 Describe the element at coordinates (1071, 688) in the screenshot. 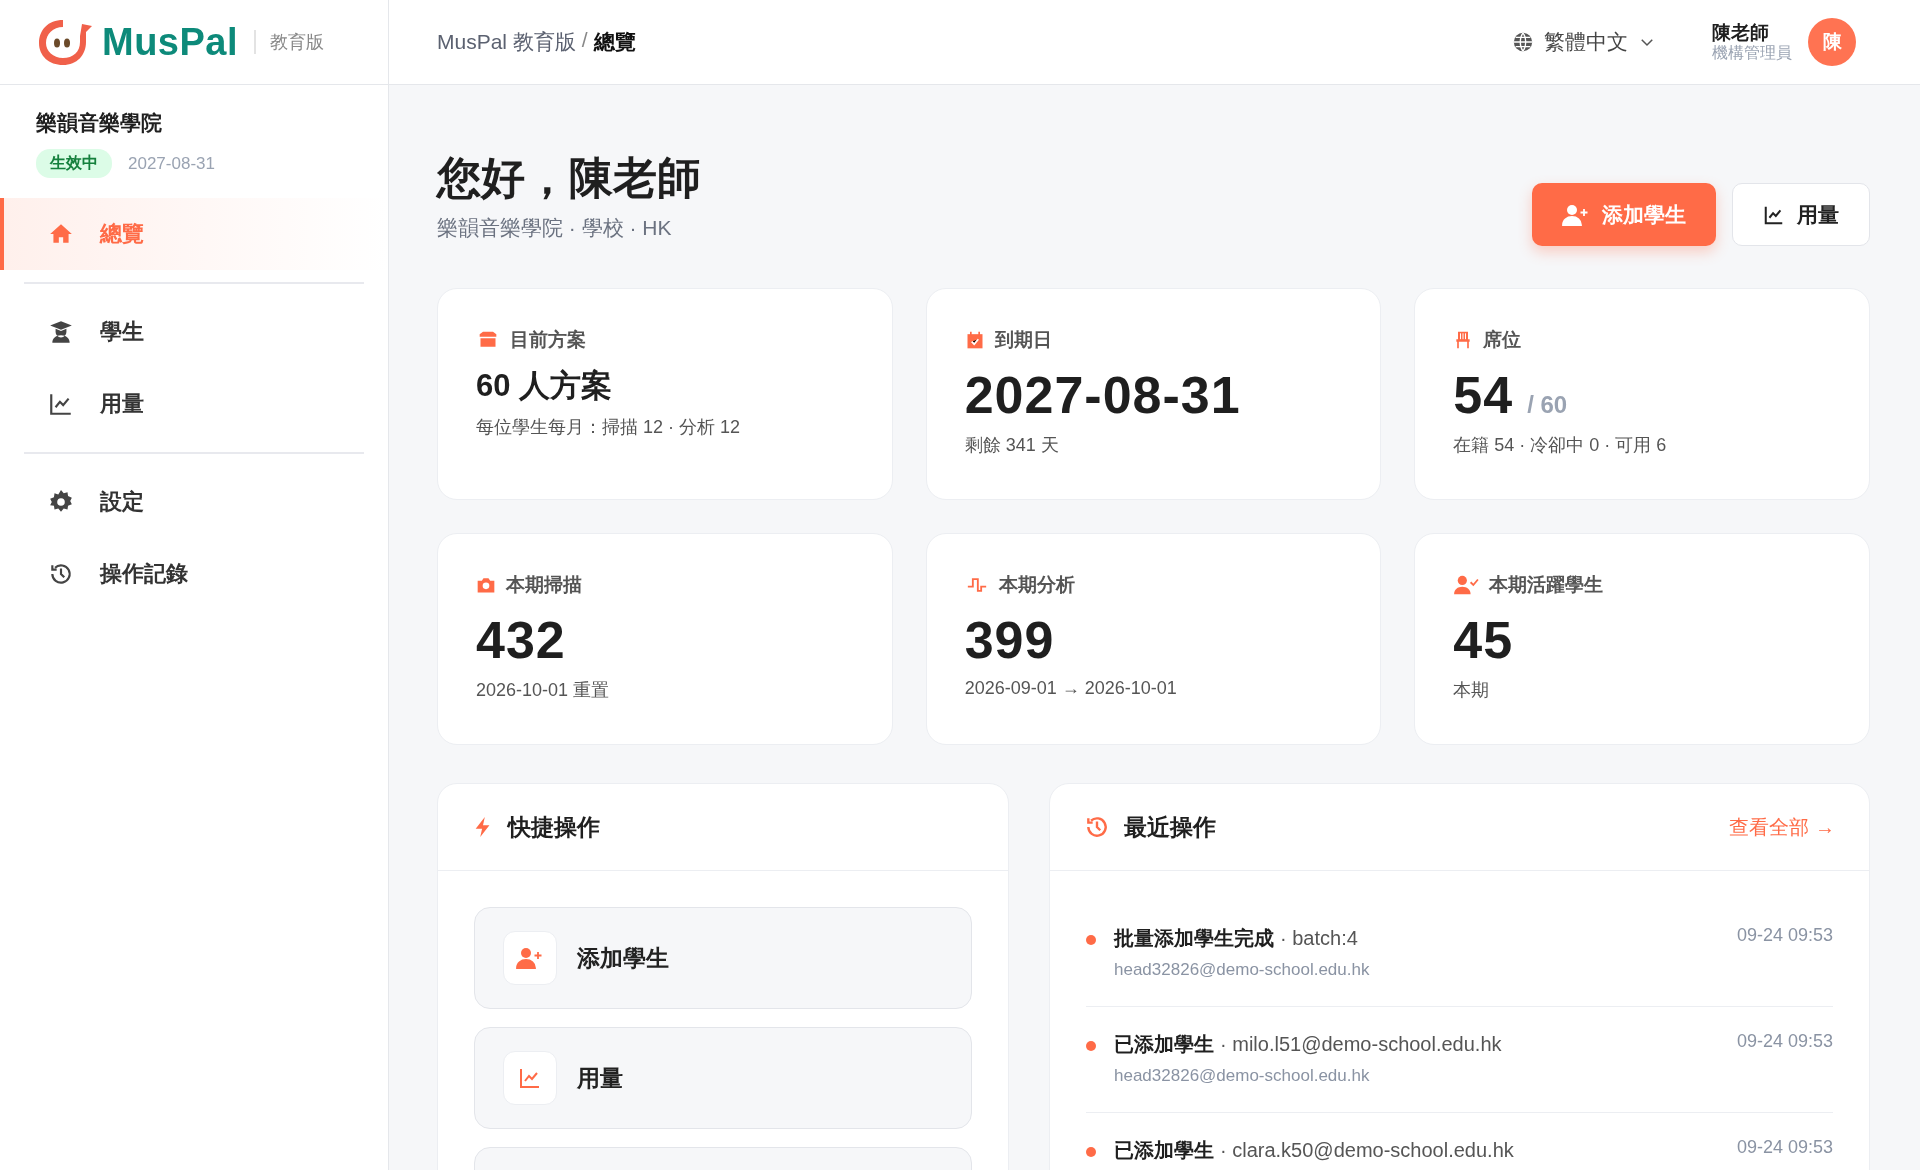

I see `card-note: 2026-09-01 → 2026-10-01` at that location.